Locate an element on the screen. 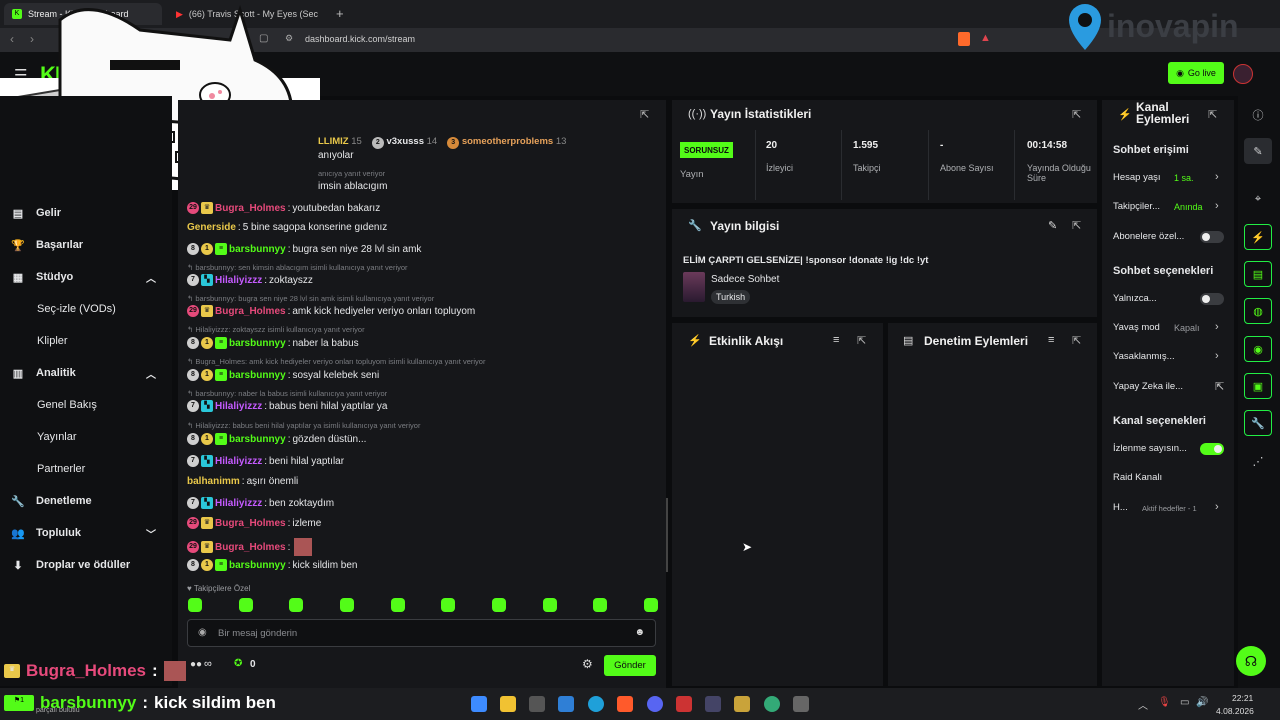 The image size is (1280, 720). wrench-icon: 🔧 is located at coordinates (1258, 423).